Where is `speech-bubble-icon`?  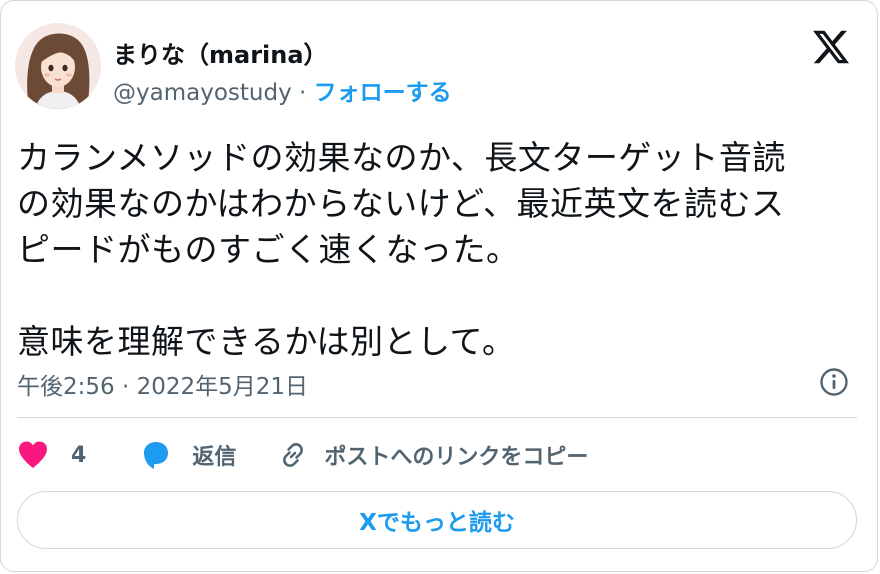
speech-bubble-icon is located at coordinates (156, 455).